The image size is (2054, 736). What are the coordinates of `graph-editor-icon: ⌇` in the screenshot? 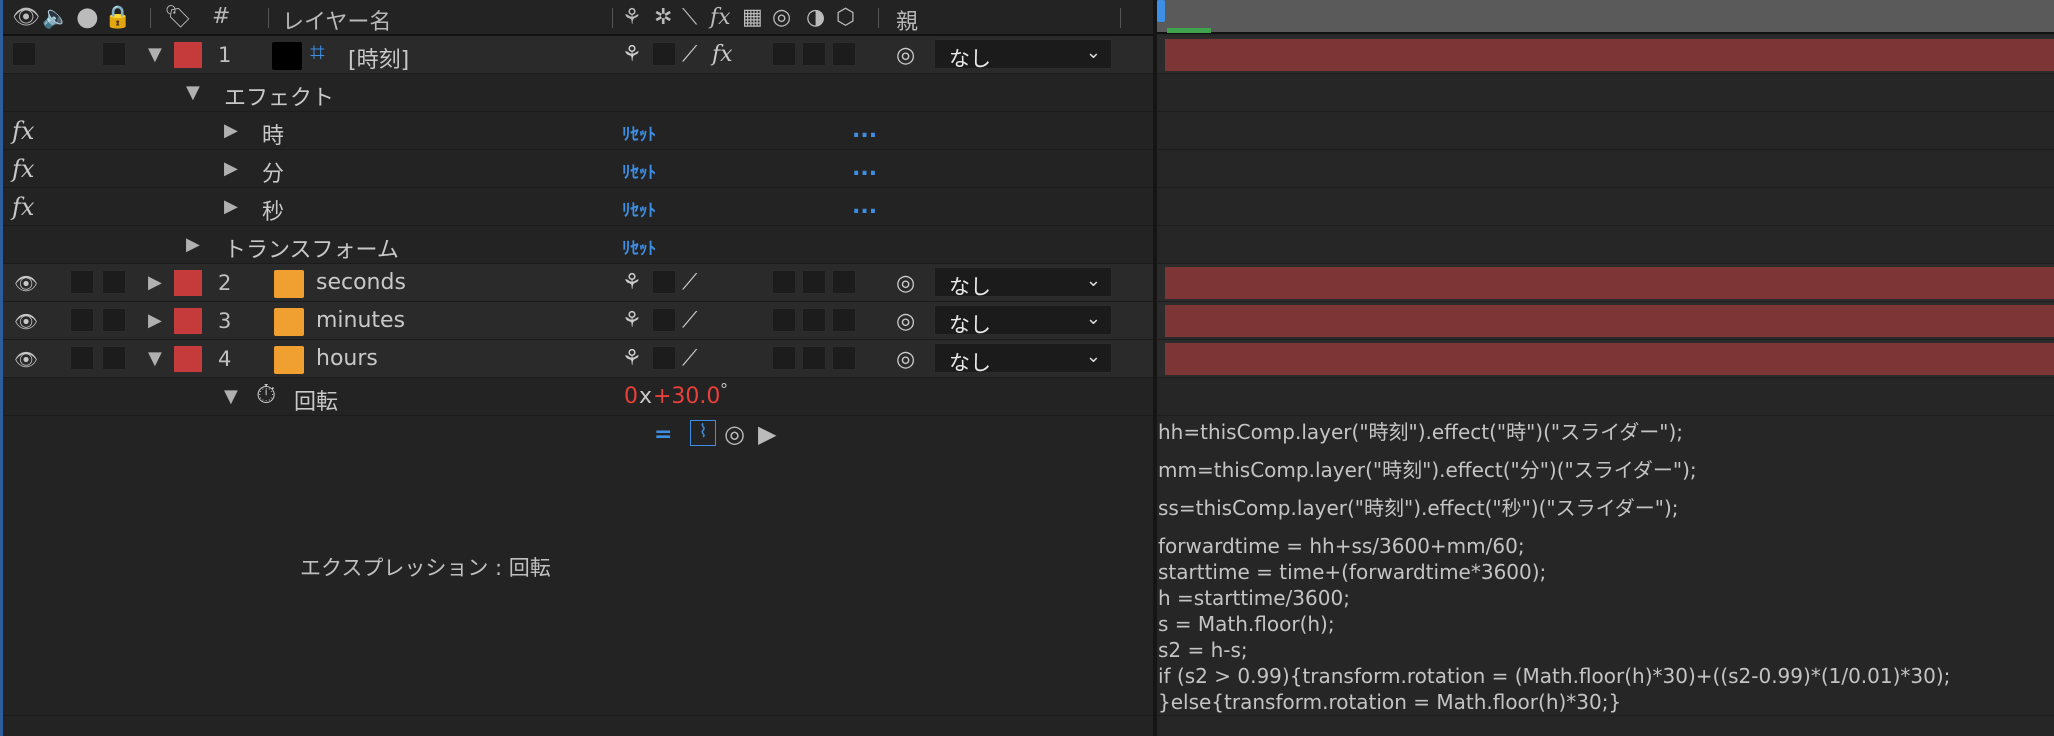 It's located at (703, 433).